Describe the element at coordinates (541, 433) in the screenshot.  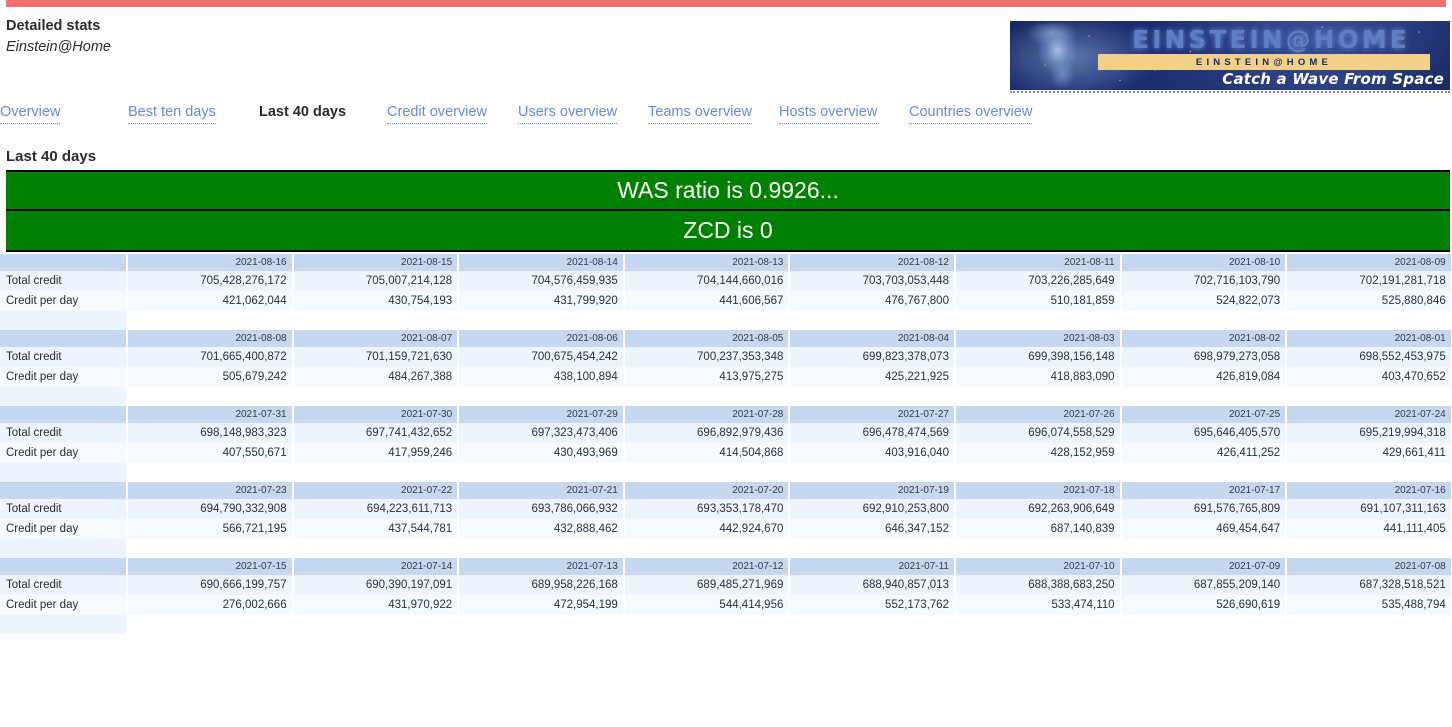
I see `total-credit-value: 697,323,473,406` at that location.